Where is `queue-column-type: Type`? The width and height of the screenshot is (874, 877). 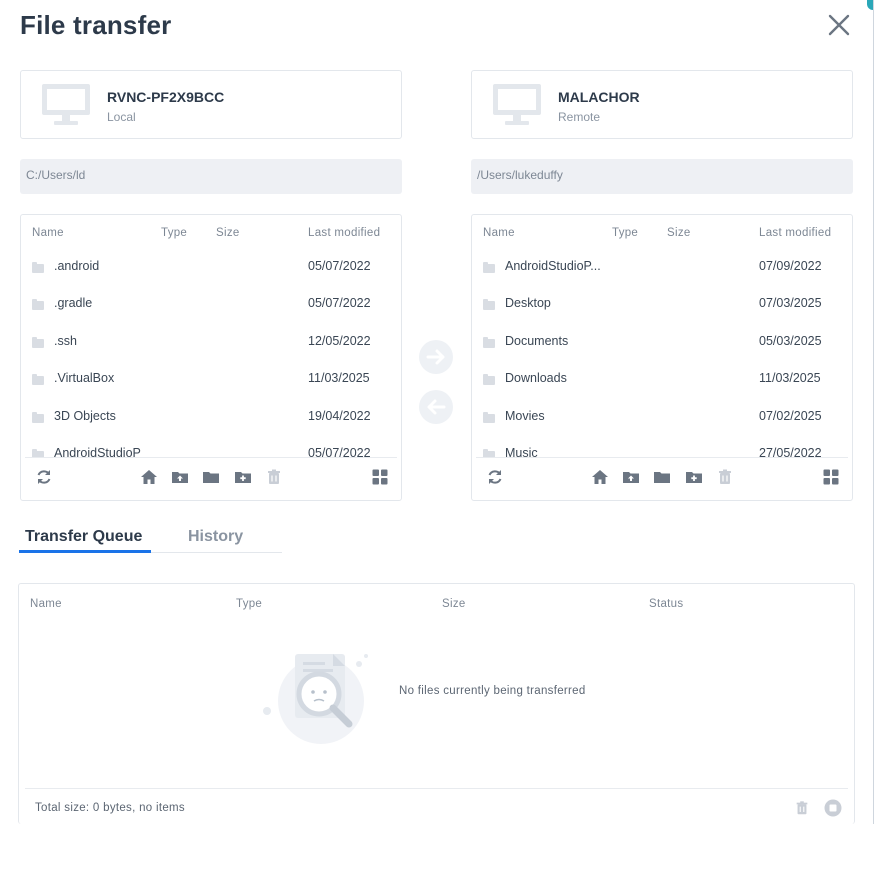 queue-column-type: Type is located at coordinates (249, 604).